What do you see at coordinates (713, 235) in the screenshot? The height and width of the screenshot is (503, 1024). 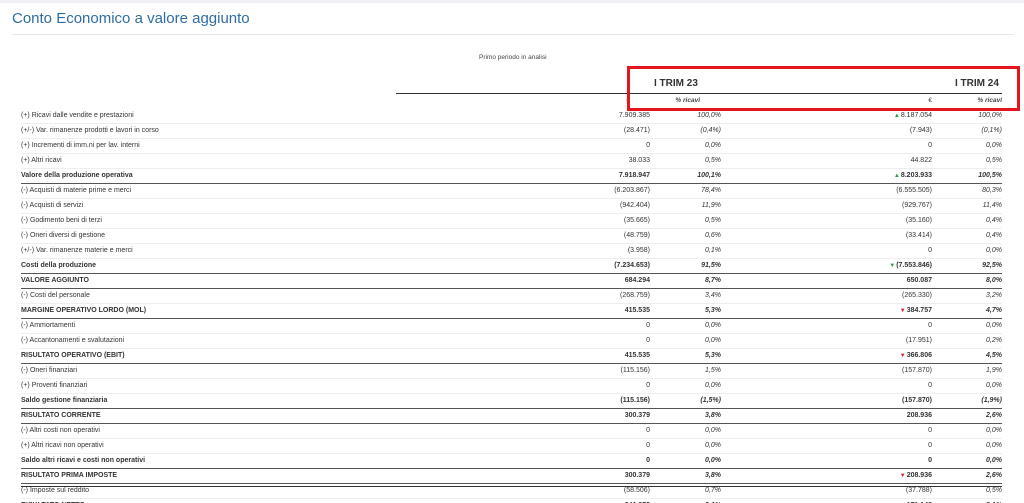 I see `pct-period1-text: 0,6%` at bounding box center [713, 235].